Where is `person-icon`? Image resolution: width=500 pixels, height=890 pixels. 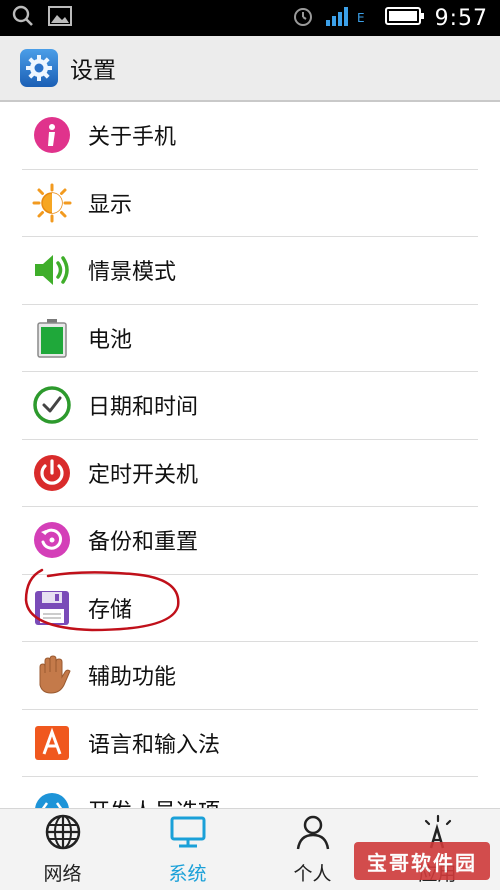 person-icon is located at coordinates (313, 834).